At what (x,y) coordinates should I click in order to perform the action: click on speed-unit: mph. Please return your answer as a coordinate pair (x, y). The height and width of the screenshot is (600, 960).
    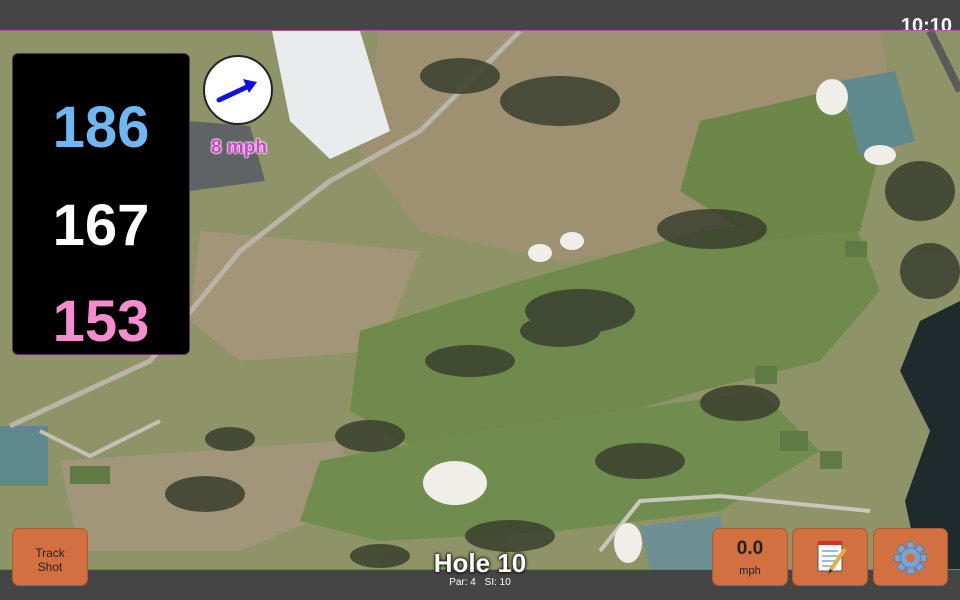
    Looking at the image, I should click on (750, 571).